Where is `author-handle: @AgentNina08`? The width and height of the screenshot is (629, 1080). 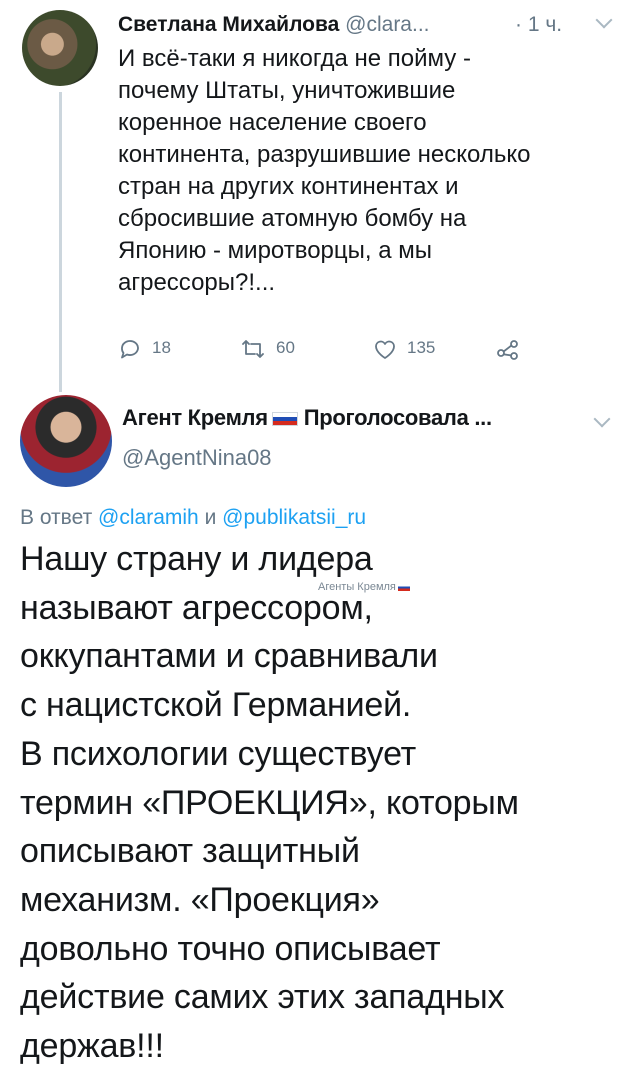
author-handle: @AgentNina08 is located at coordinates (197, 458).